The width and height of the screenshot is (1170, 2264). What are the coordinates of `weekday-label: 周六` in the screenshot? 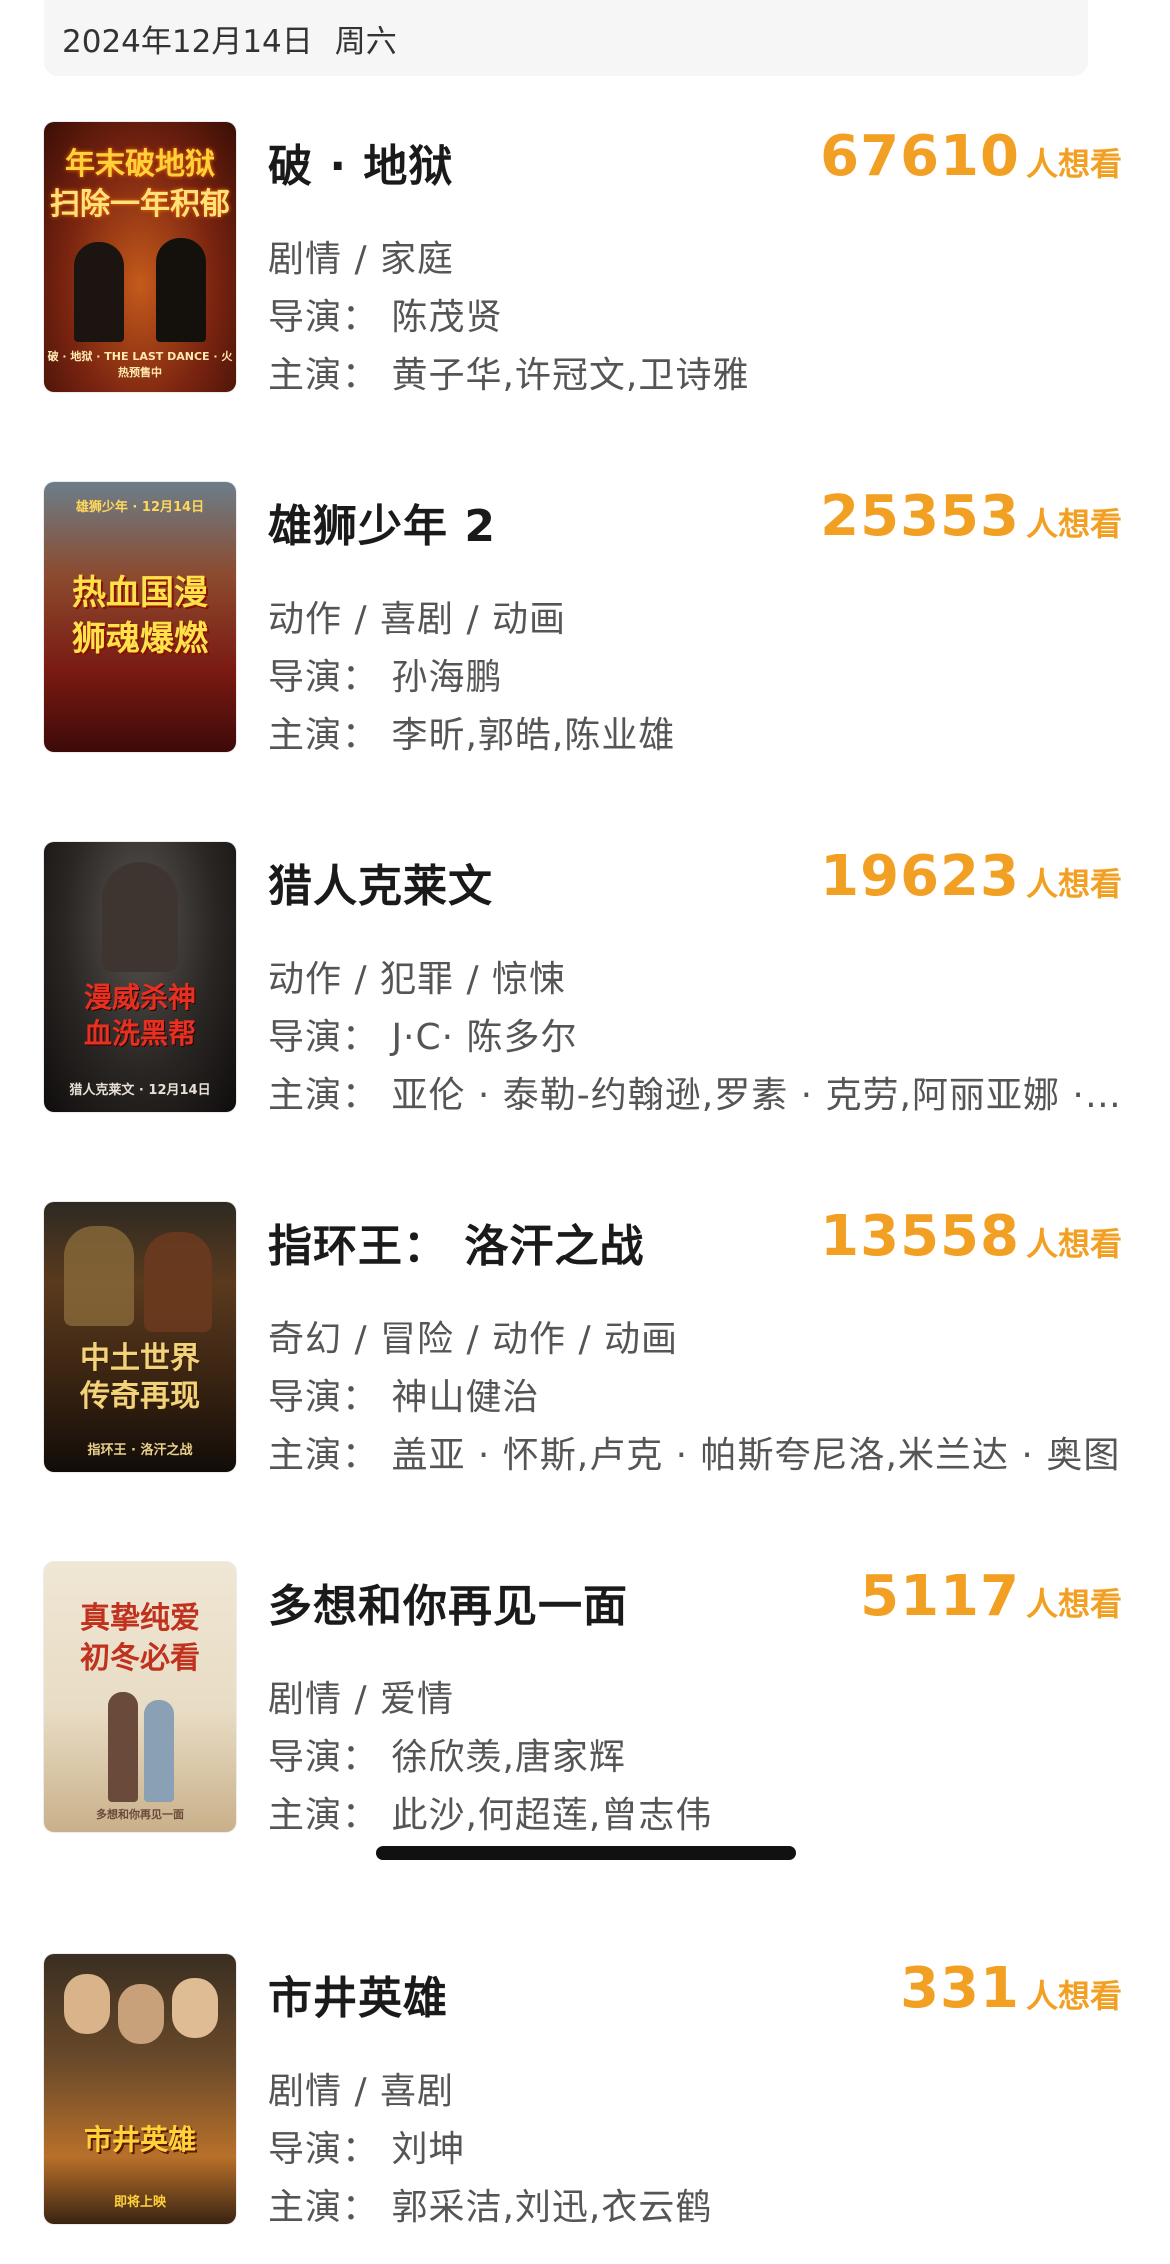 It's located at (365, 41).